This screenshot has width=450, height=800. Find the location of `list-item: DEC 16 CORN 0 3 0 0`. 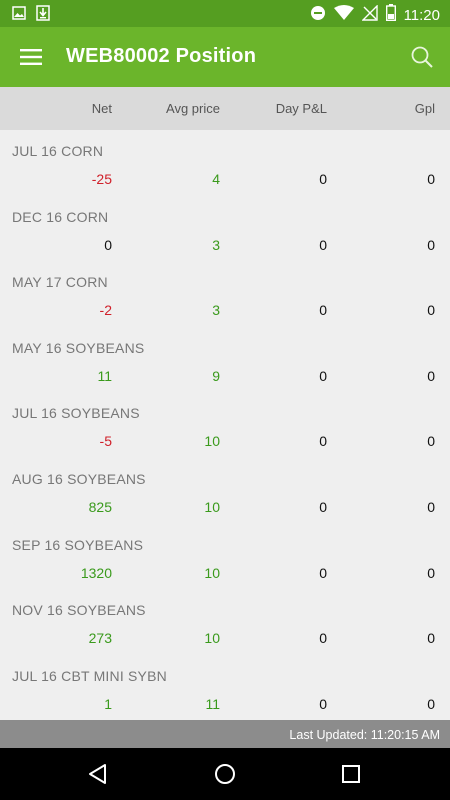

list-item: DEC 16 CORN 0 3 0 0 is located at coordinates (225, 229).